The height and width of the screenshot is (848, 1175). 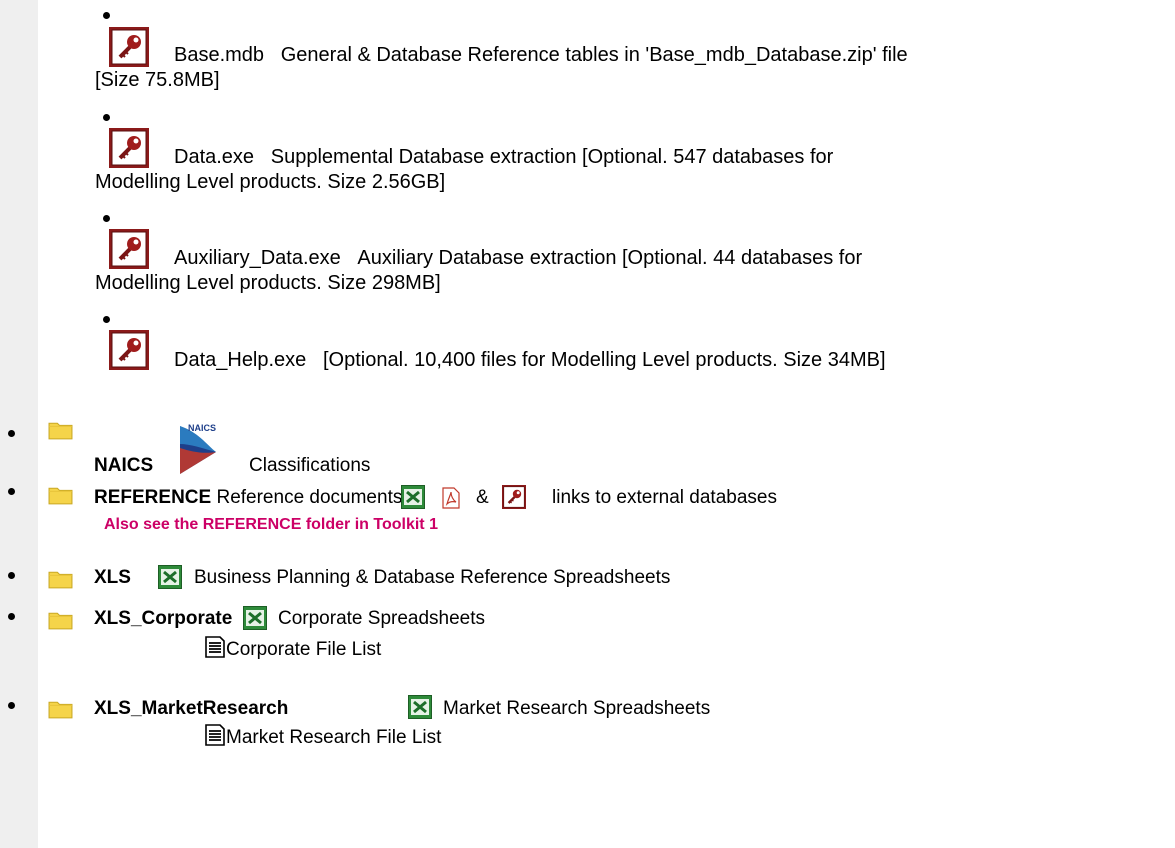 What do you see at coordinates (268, 283) in the screenshot?
I see `db-file-desc-2: Modelling Level products. Size 298MB]` at bounding box center [268, 283].